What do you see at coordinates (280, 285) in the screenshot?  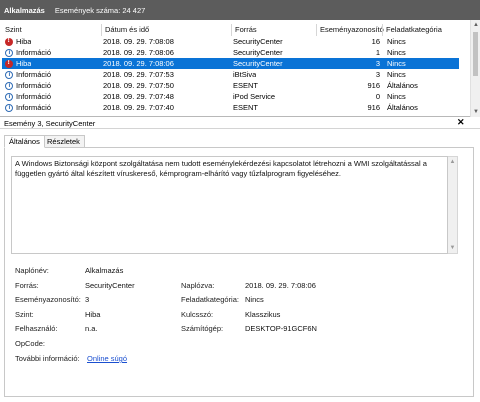 I see `logged-value: 2018. 09. 29. 7:08:06` at bounding box center [280, 285].